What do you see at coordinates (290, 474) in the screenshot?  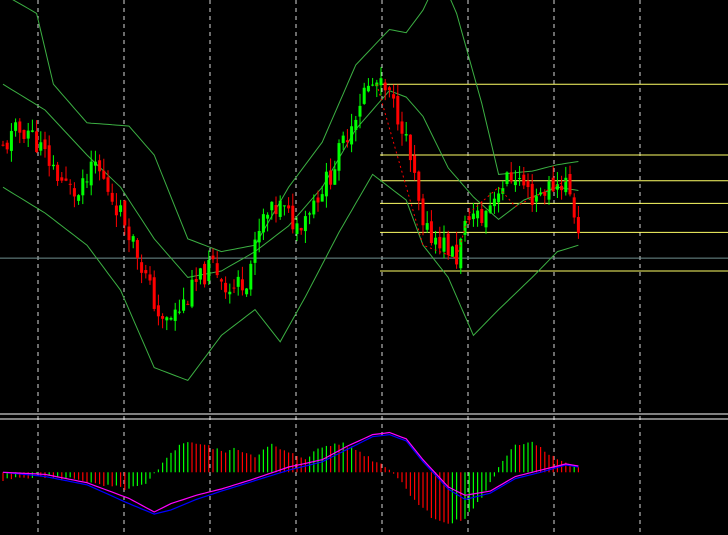 I see `macd-signal-line` at bounding box center [290, 474].